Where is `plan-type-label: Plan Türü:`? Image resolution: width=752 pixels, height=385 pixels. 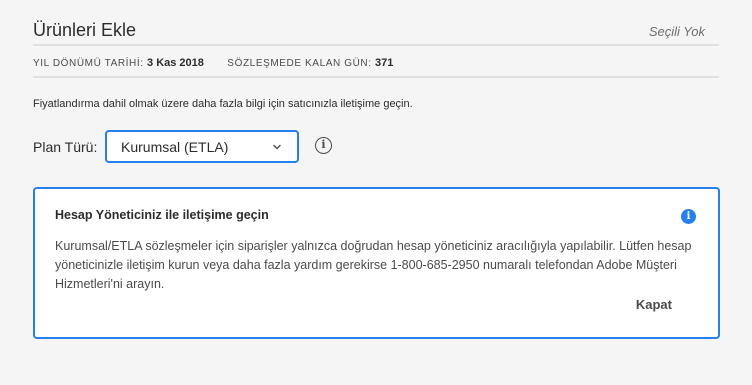 plan-type-label: Plan Türü: is located at coordinates (65, 147).